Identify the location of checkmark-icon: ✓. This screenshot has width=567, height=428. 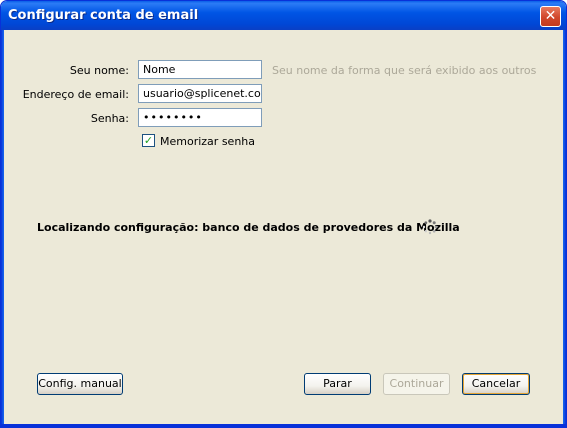
(148, 140).